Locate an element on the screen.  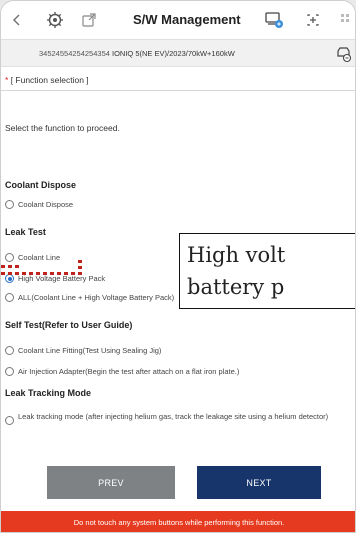
grid-menu-icon is located at coordinates (346, 20).